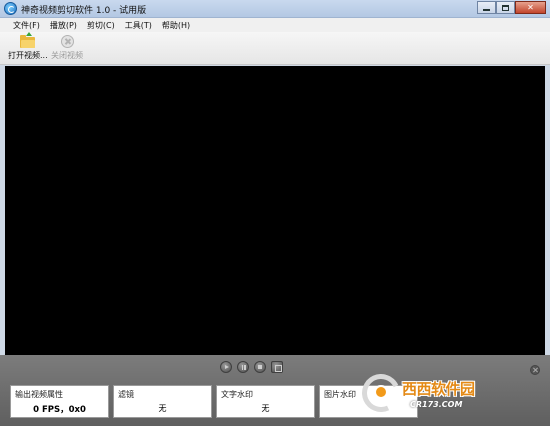 The height and width of the screenshot is (426, 550). What do you see at coordinates (63, 25) in the screenshot?
I see `menu-play: 播放(P)` at bounding box center [63, 25].